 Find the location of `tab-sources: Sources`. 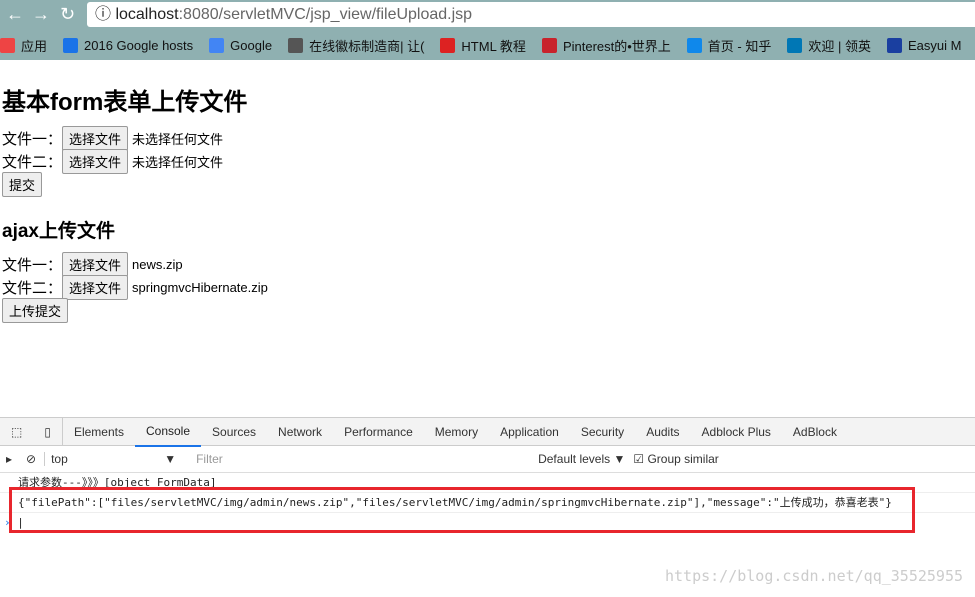

tab-sources: Sources is located at coordinates (234, 432).